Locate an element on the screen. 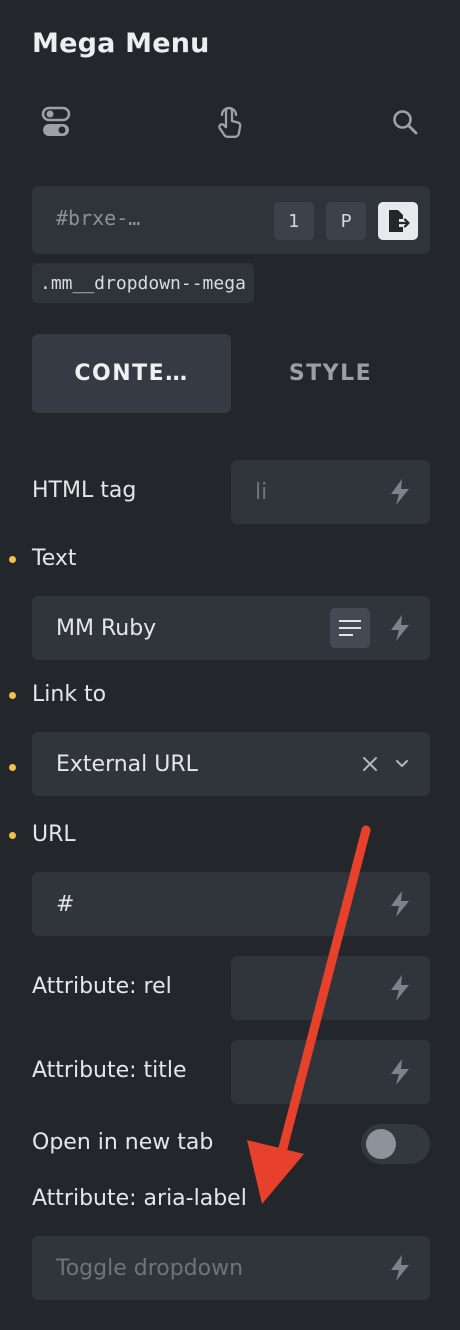 Image resolution: width=460 pixels, height=1330 pixels. pseudo-state-button: P is located at coordinates (346, 221).